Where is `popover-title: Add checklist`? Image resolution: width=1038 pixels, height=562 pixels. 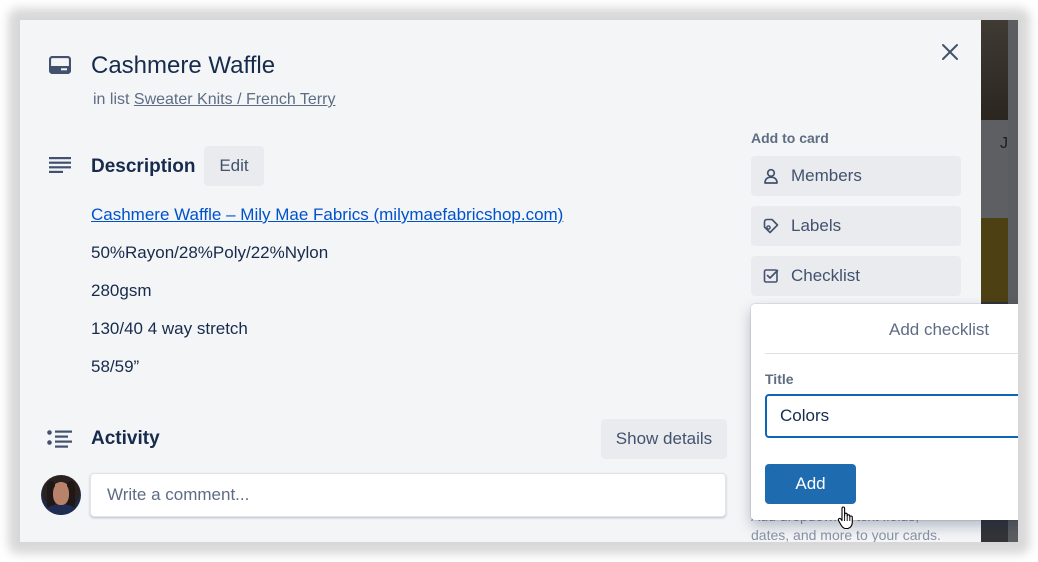
popover-title: Add checklist is located at coordinates (939, 329).